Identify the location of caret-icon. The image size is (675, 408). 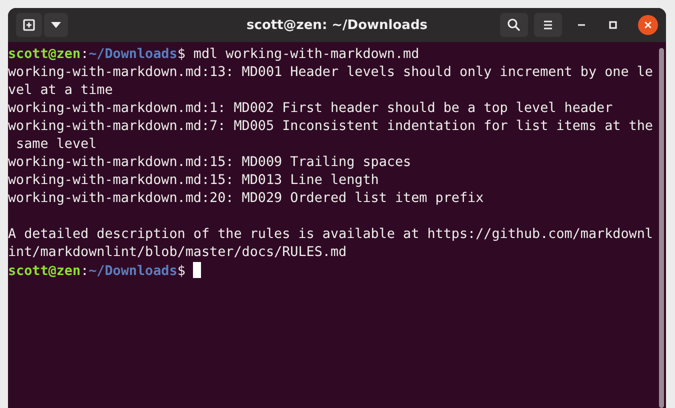
(56, 25).